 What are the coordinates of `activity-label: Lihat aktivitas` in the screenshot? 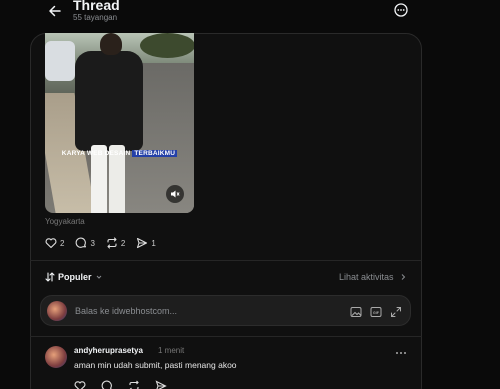 It's located at (366, 277).